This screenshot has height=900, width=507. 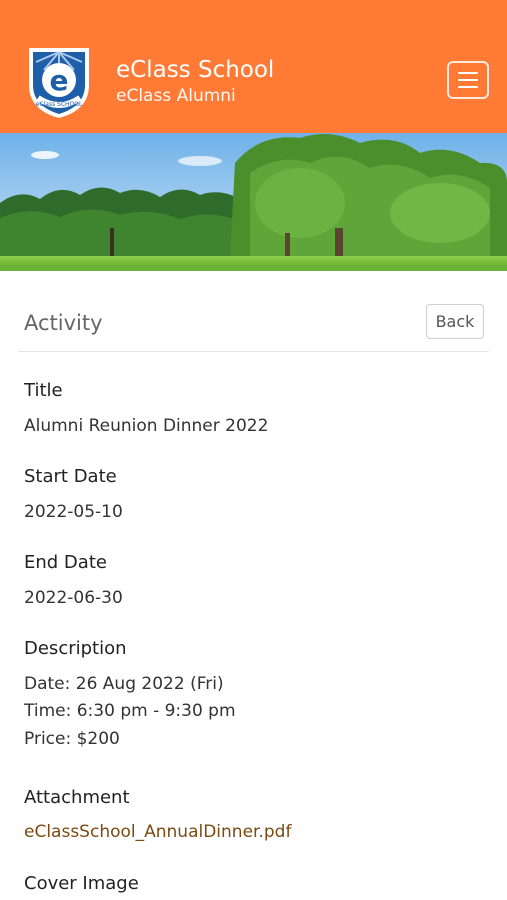 What do you see at coordinates (253, 322) in the screenshot?
I see `section-header: Activity Back` at bounding box center [253, 322].